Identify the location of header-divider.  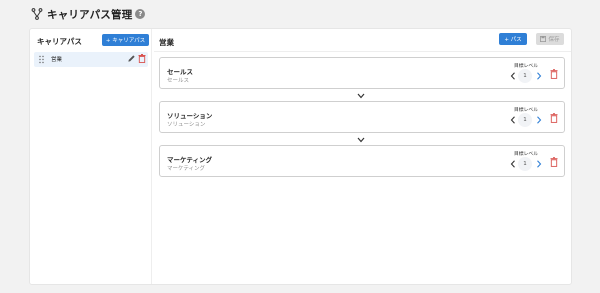
(362, 51).